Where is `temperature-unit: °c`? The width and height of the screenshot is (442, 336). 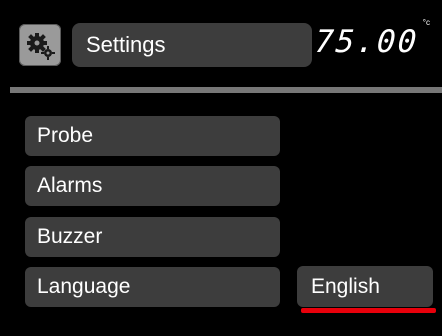
temperature-unit: °c is located at coordinates (426, 22).